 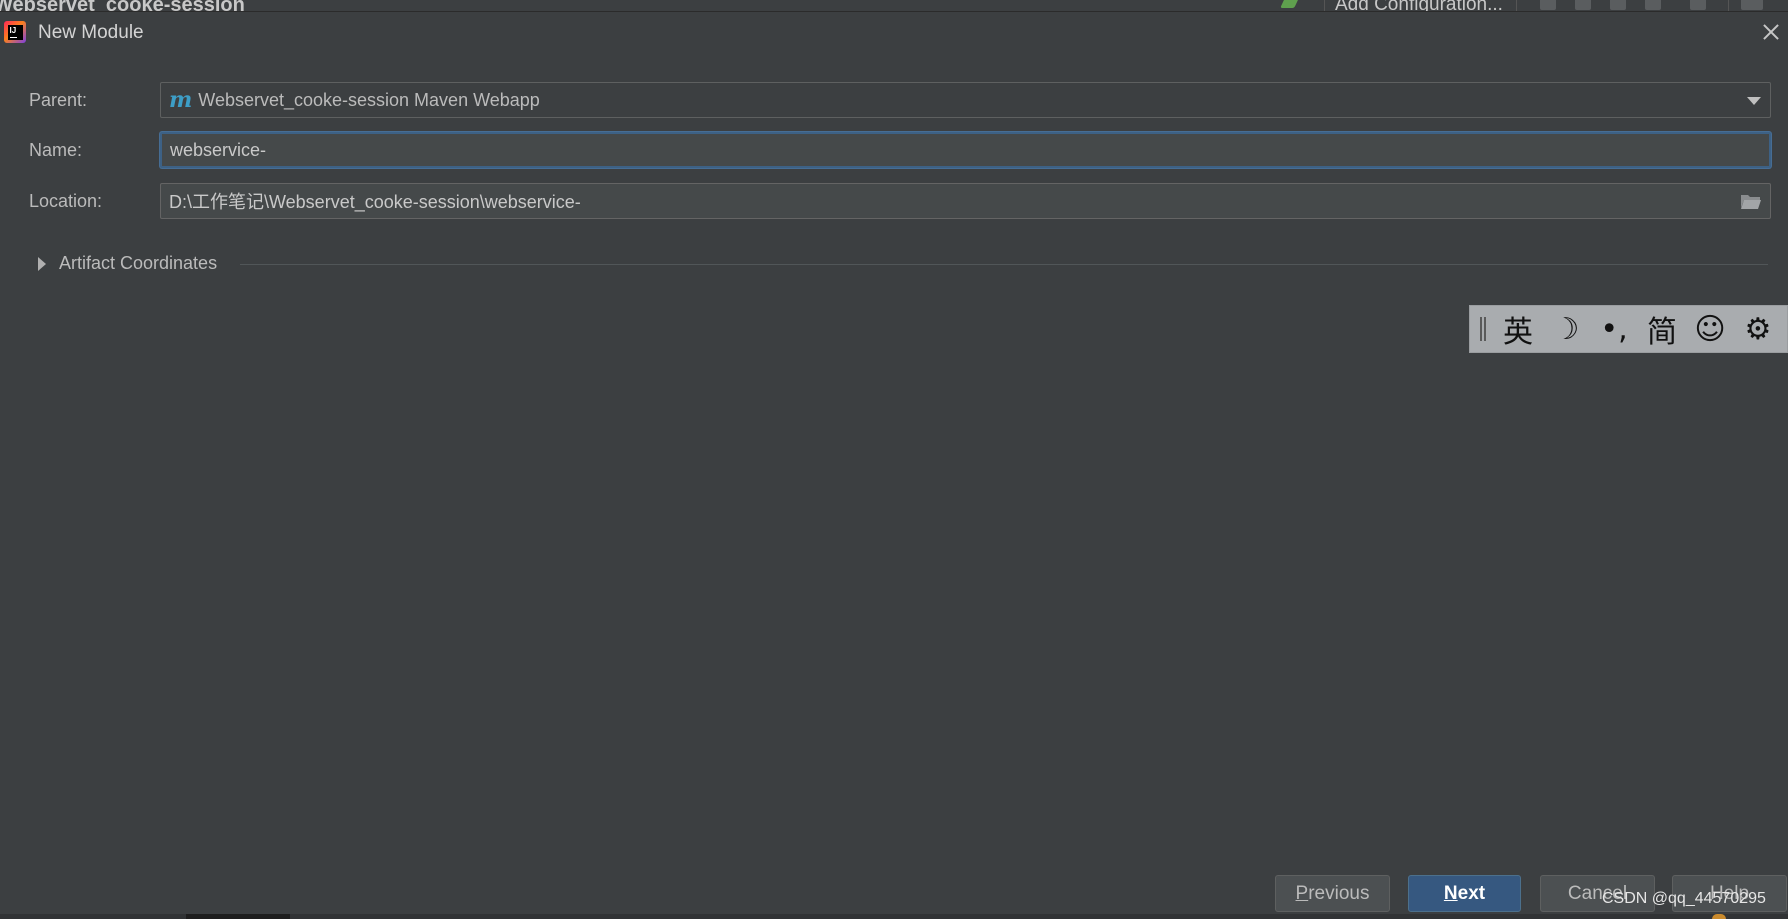 I want to click on folder-icon, so click(x=1751, y=201).